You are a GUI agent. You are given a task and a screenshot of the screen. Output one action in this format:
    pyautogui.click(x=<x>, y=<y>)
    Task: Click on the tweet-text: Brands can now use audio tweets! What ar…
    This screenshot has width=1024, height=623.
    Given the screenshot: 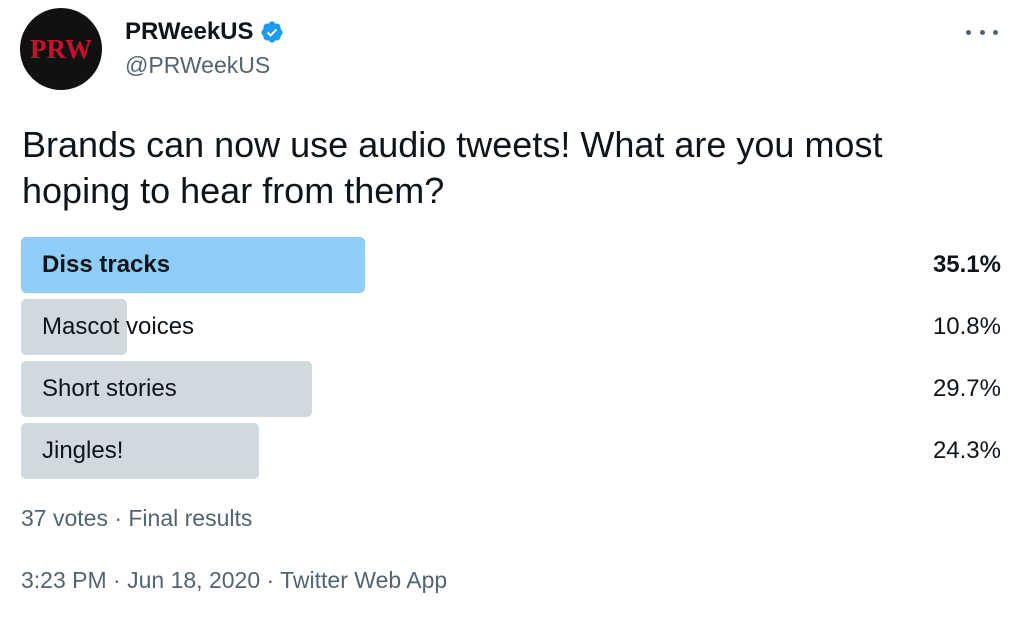 What is the action you would take?
    pyautogui.click(x=452, y=167)
    